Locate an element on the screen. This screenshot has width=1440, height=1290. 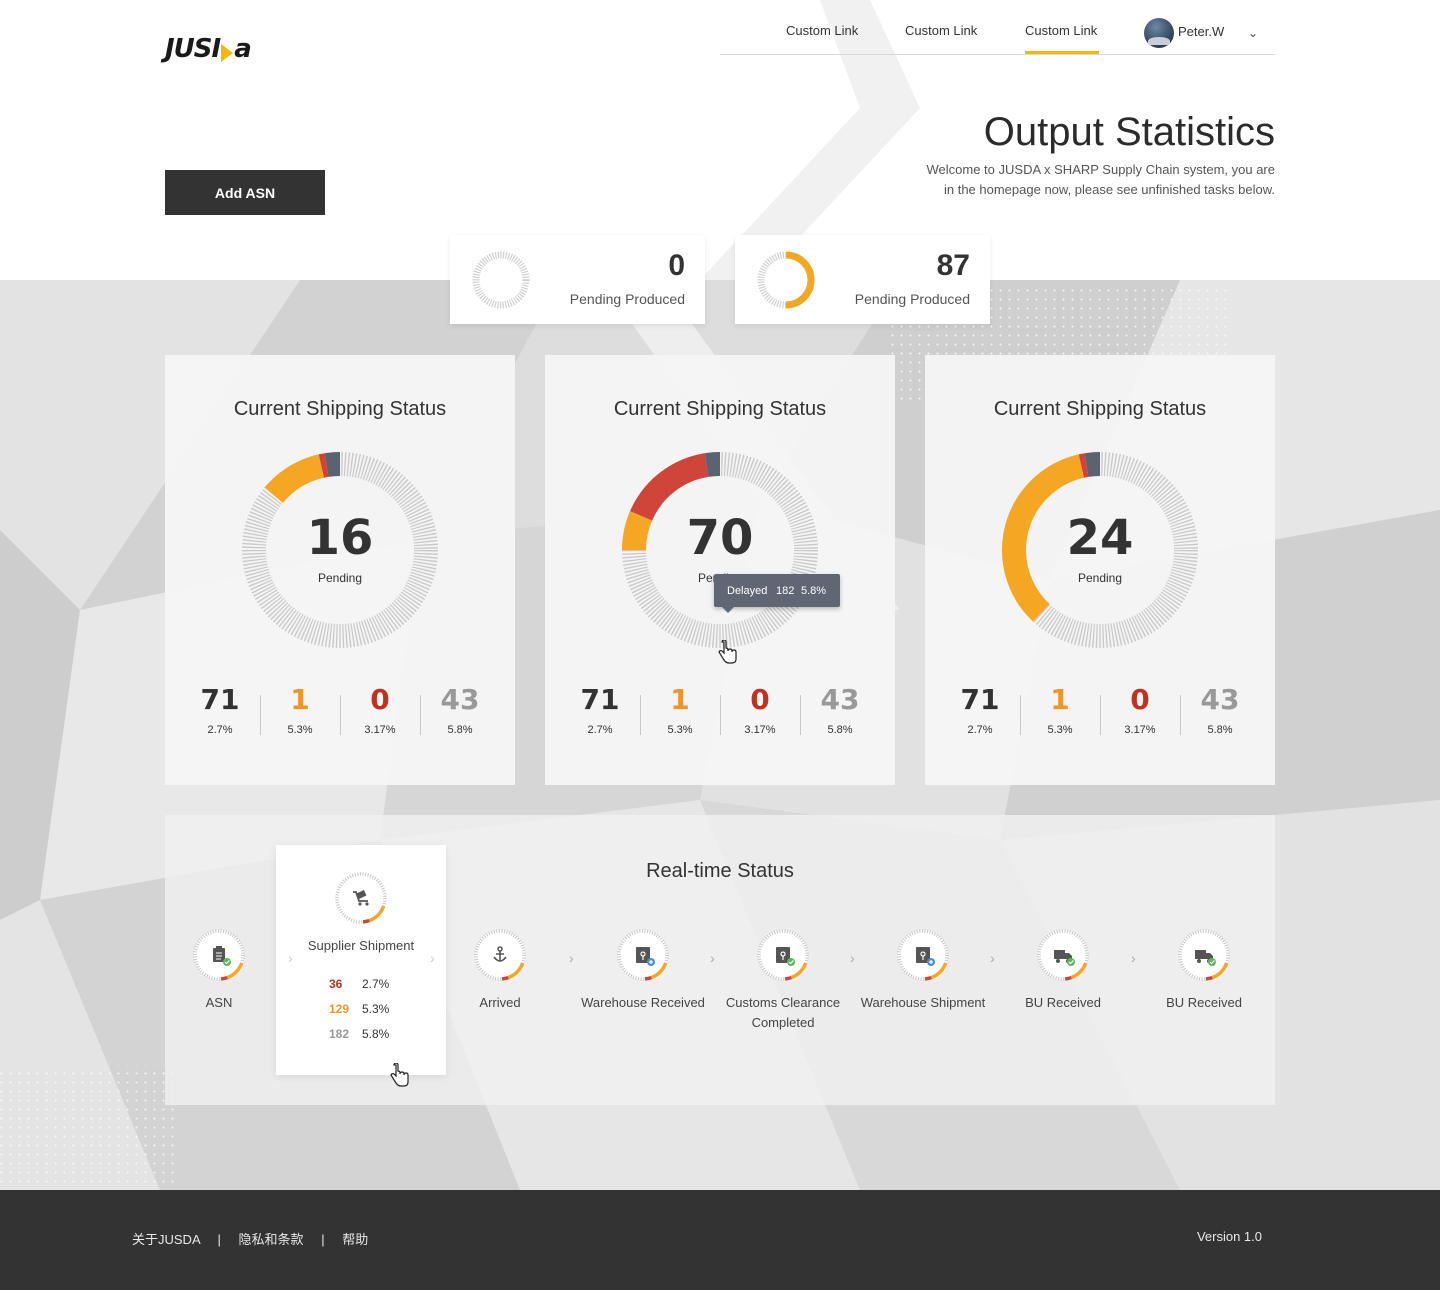
footer-link-privacy: 隐私和条款 is located at coordinates (271, 1239).